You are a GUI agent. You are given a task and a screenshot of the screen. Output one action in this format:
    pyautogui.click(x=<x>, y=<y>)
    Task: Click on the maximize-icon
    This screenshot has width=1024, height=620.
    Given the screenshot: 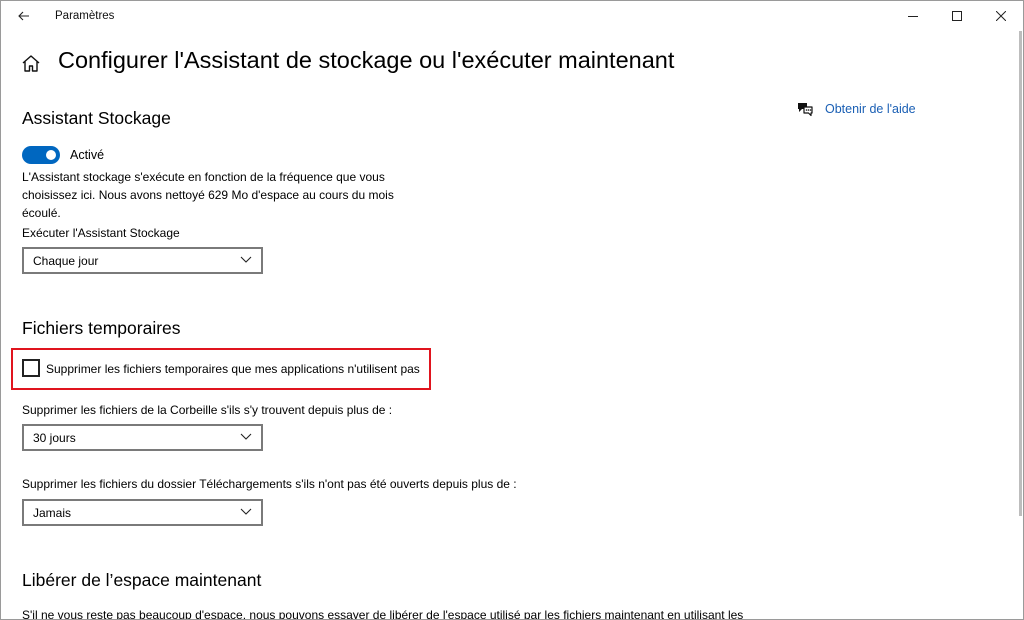 What is the action you would take?
    pyautogui.click(x=957, y=16)
    